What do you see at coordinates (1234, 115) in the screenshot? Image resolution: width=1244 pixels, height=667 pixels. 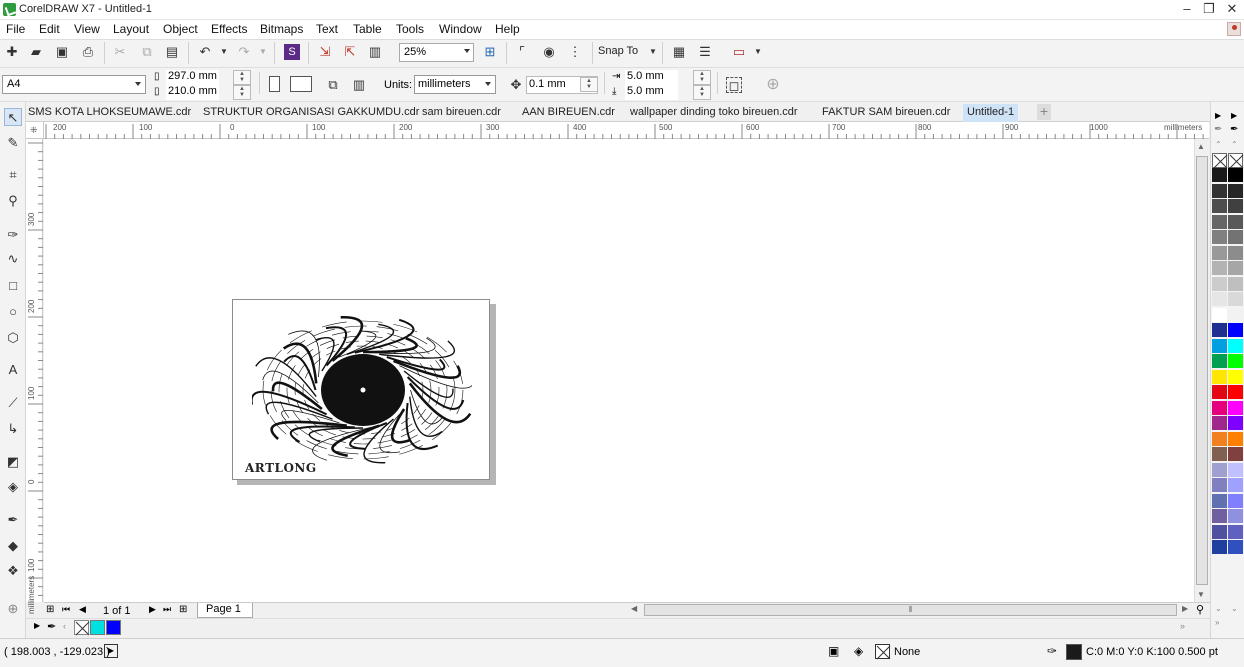 I see `palette-menu-icon: ▶` at bounding box center [1234, 115].